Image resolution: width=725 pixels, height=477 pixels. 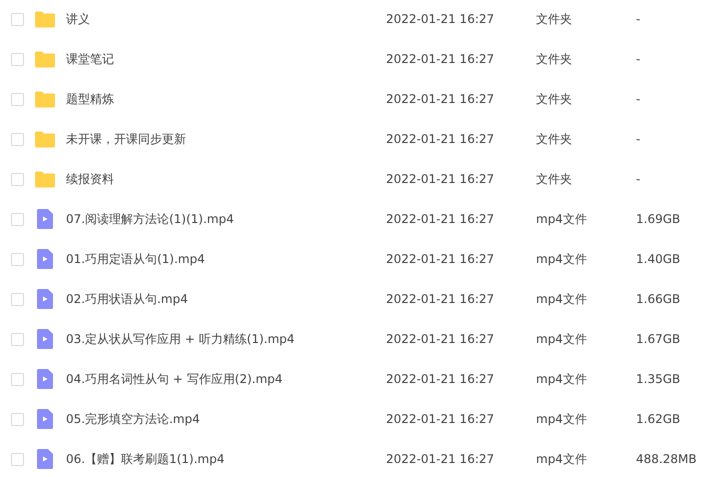 What do you see at coordinates (226, 19) in the screenshot?
I see `file-name: 讲义` at bounding box center [226, 19].